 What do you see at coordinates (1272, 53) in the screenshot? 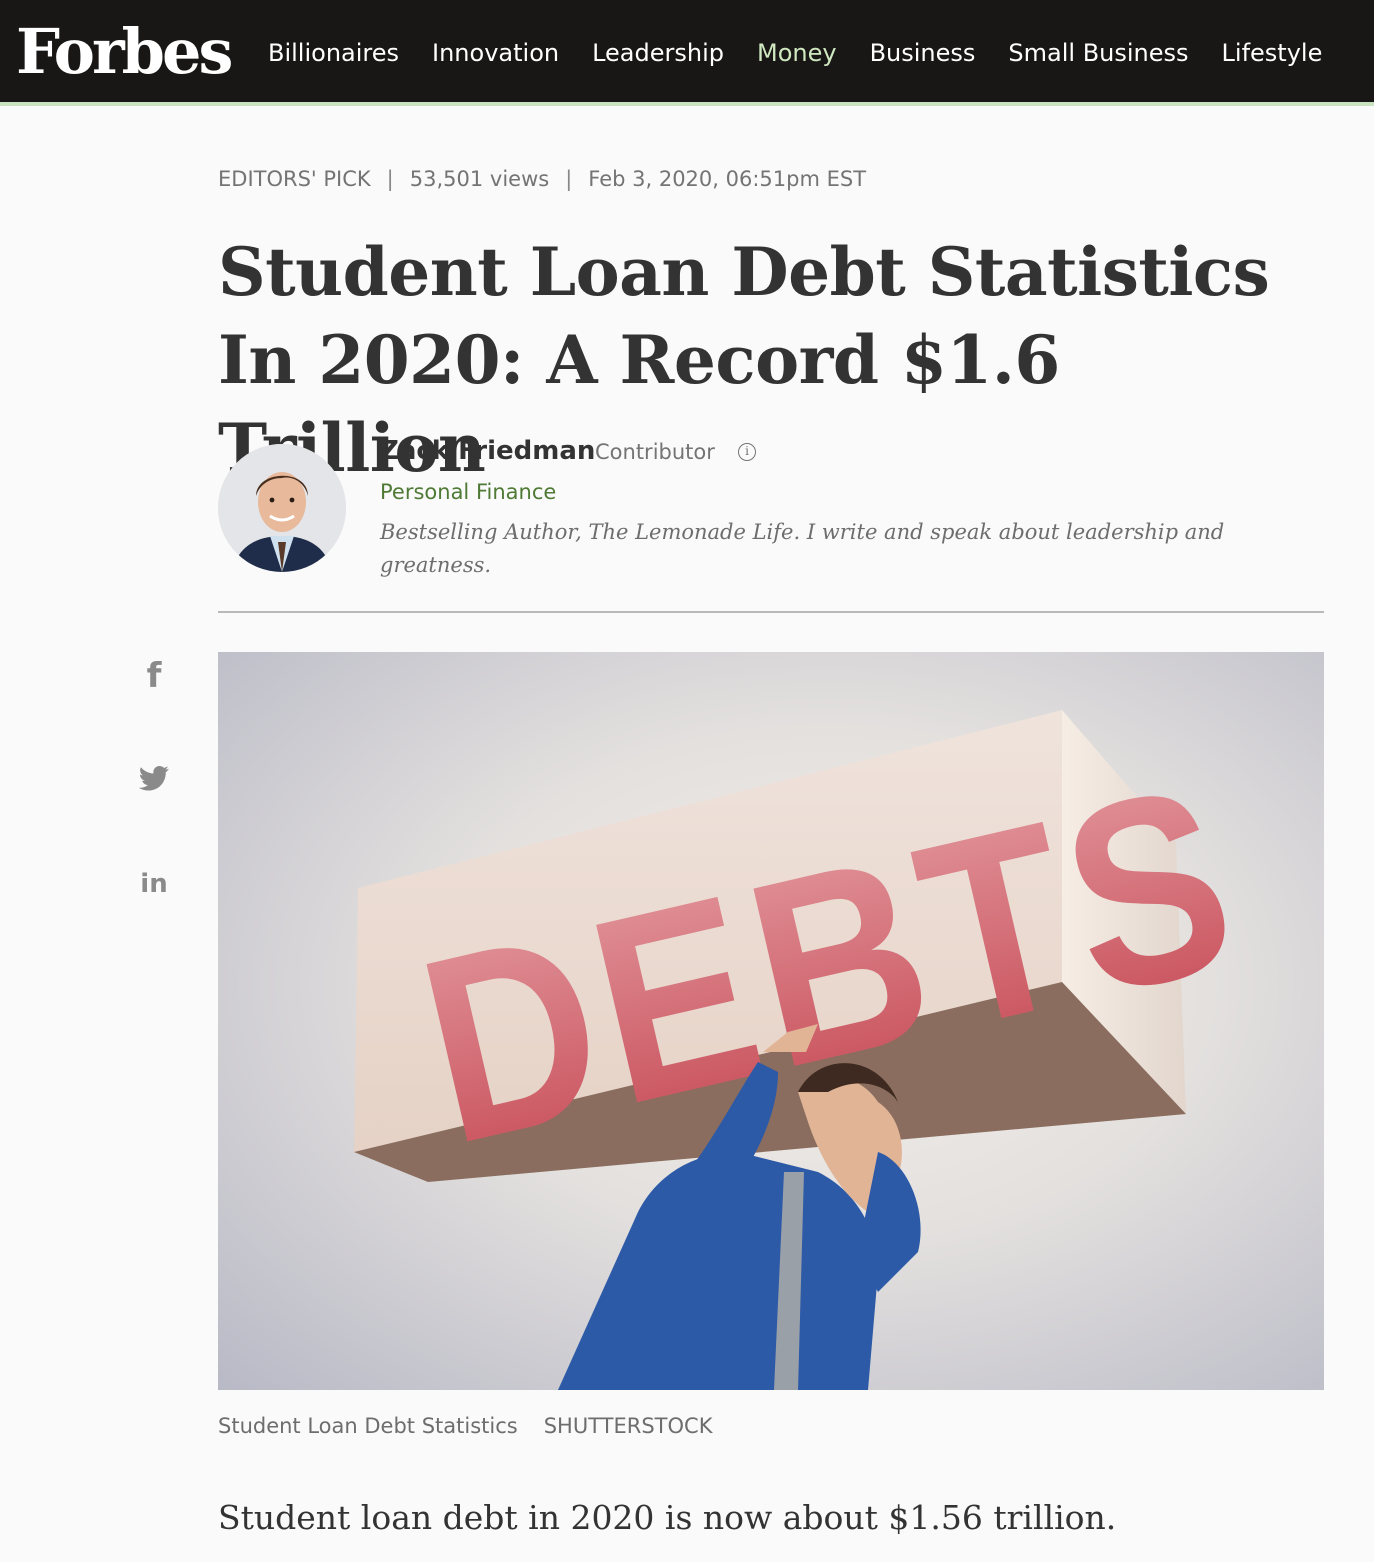
I see `nav-item-lifestyle: Lifestyle` at bounding box center [1272, 53].